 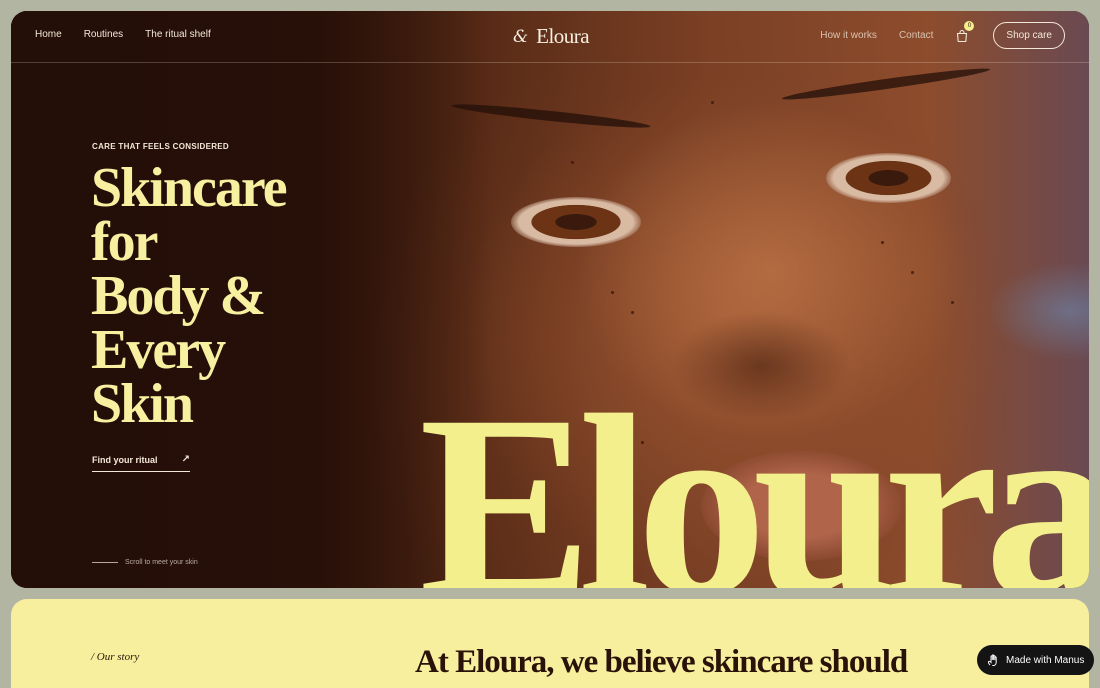 What do you see at coordinates (142, 404) in the screenshot?
I see `headline-line: Skin` at bounding box center [142, 404].